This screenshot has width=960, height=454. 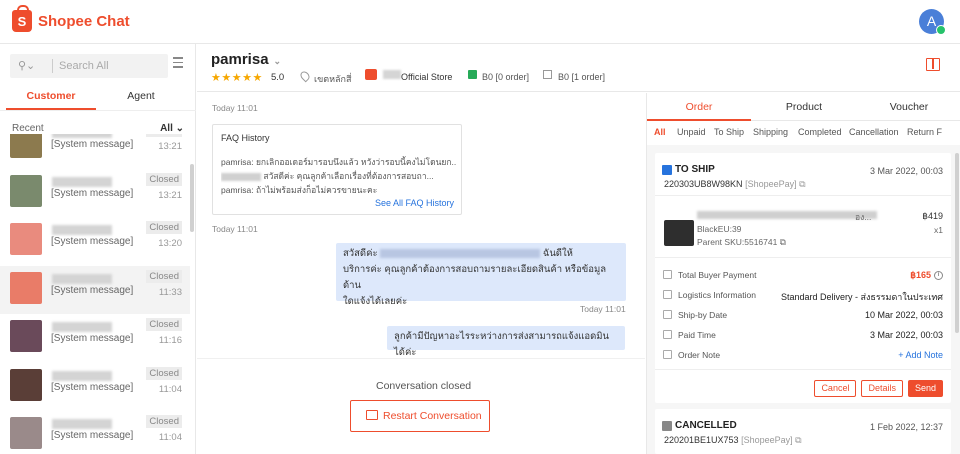 I want to click on tab-agent: Agent, so click(x=141, y=98).